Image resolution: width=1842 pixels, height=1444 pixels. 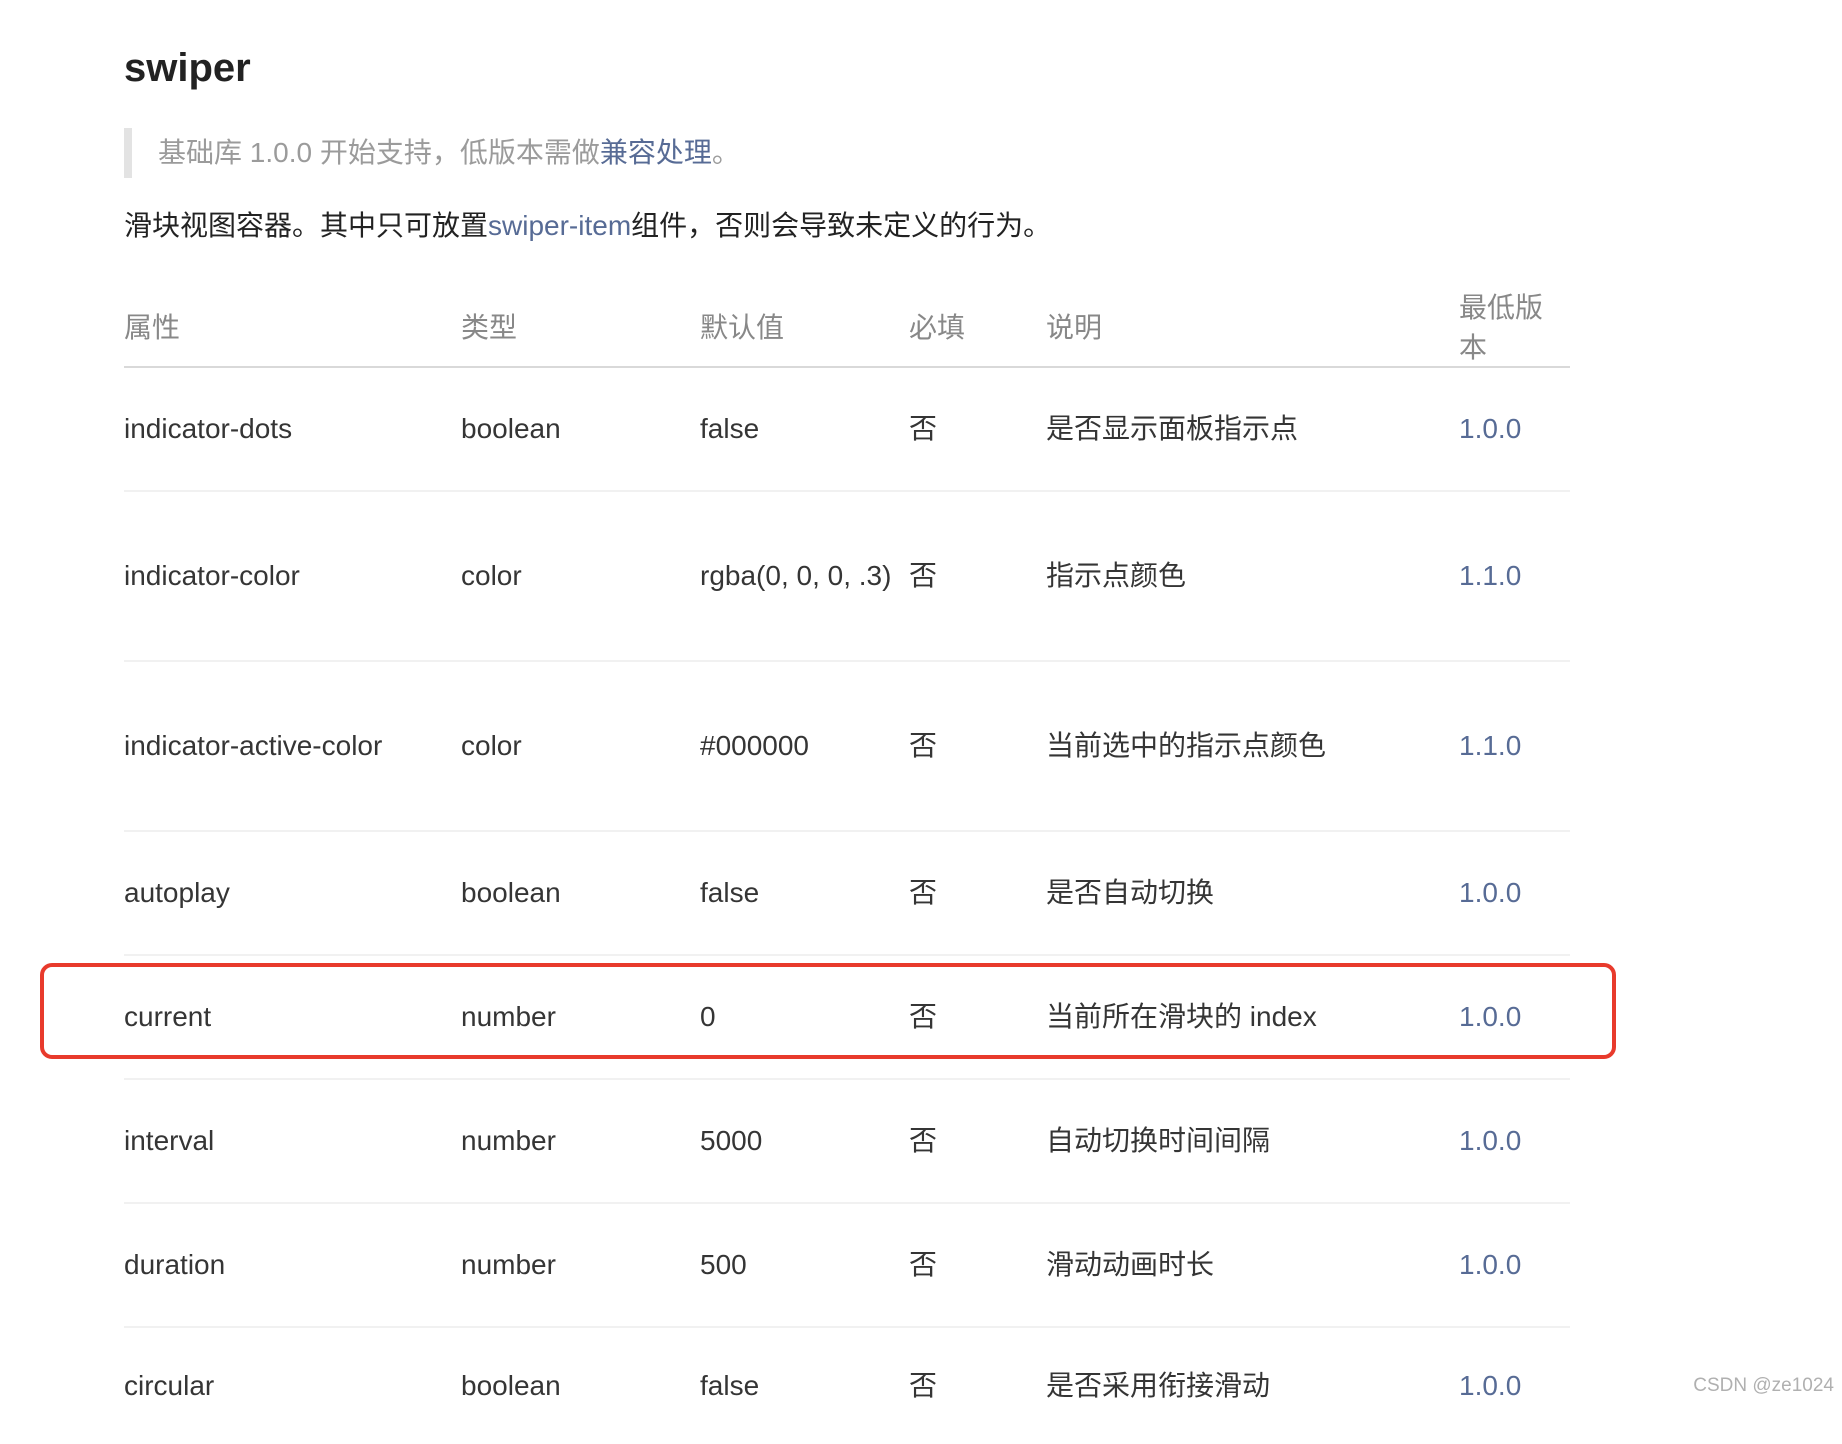 I want to click on support-note-text: 基础库 1.0.0 开始支持，低版本需做, so click(x=379, y=152).